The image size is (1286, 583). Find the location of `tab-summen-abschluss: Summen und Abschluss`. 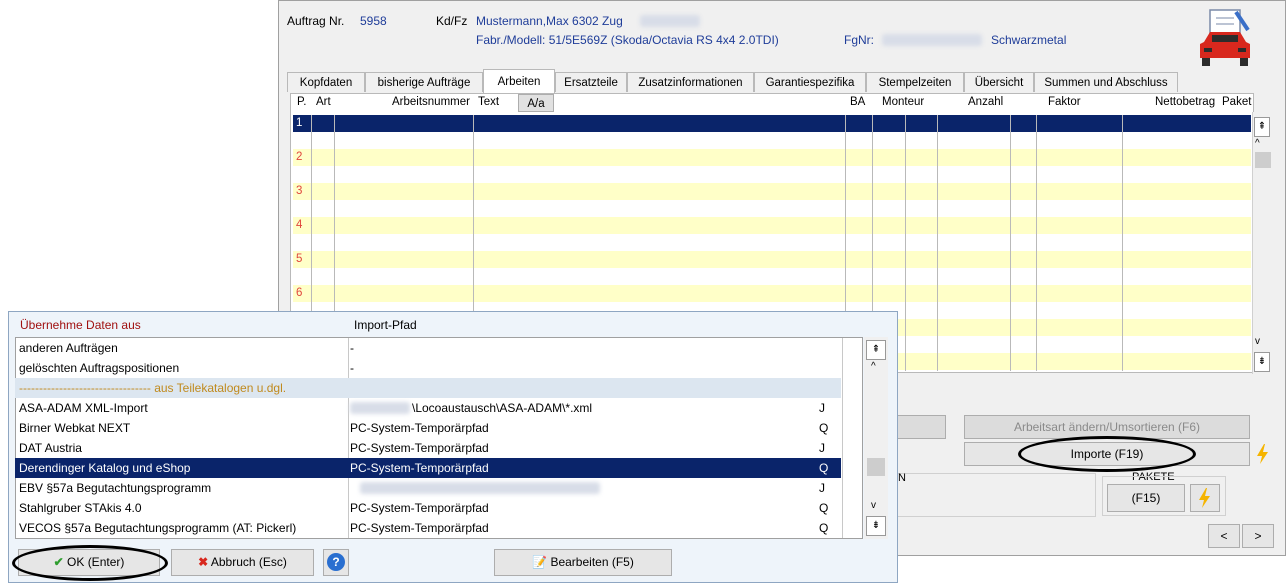

tab-summen-abschluss: Summen und Abschluss is located at coordinates (1106, 82).